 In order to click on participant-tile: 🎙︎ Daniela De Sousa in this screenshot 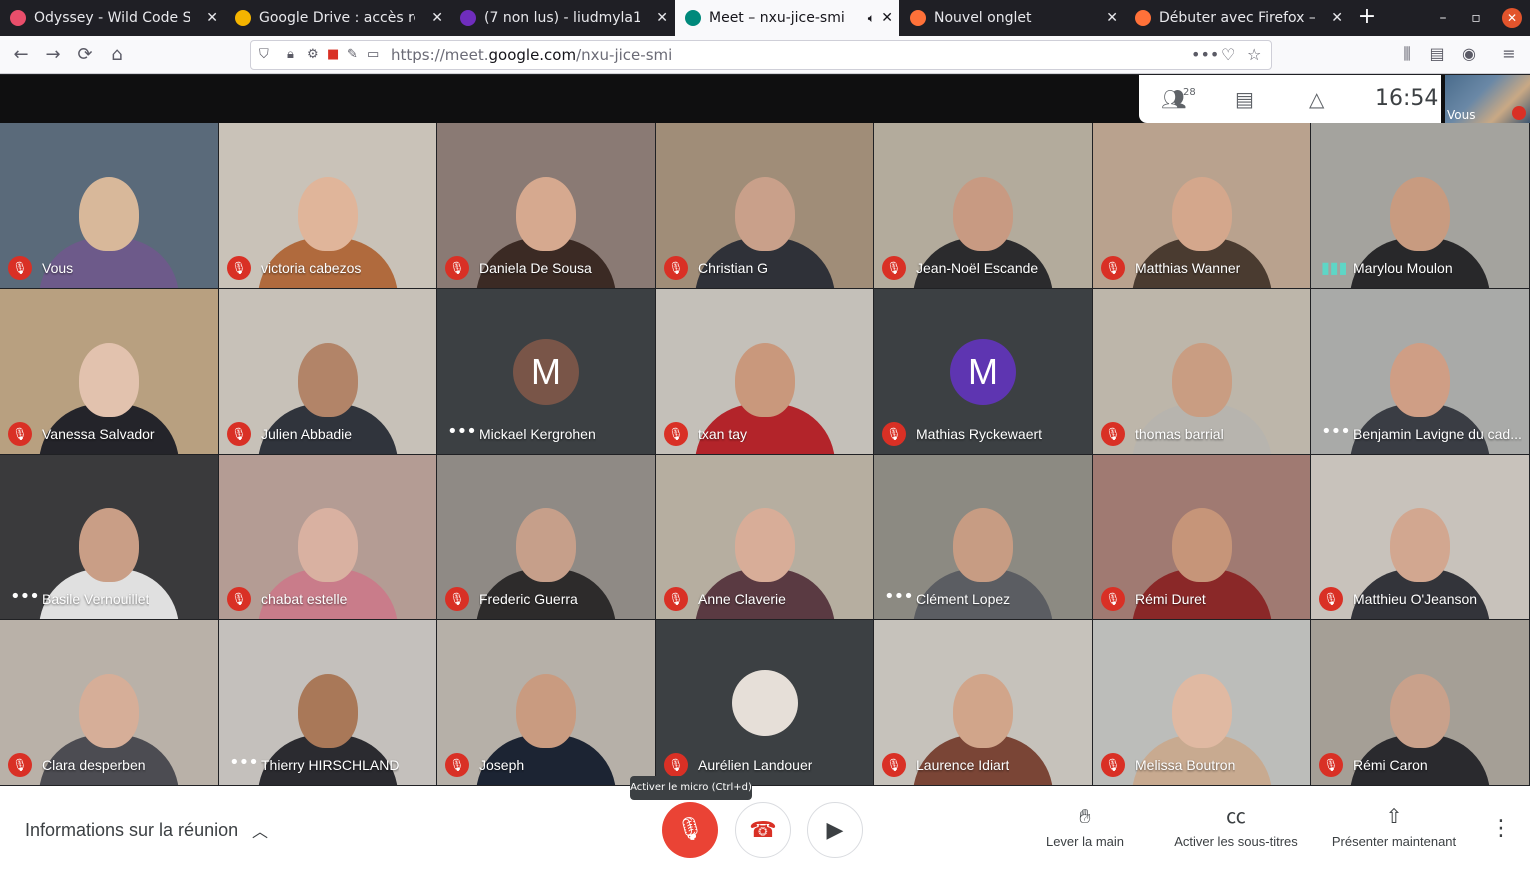, I will do `click(546, 205)`.